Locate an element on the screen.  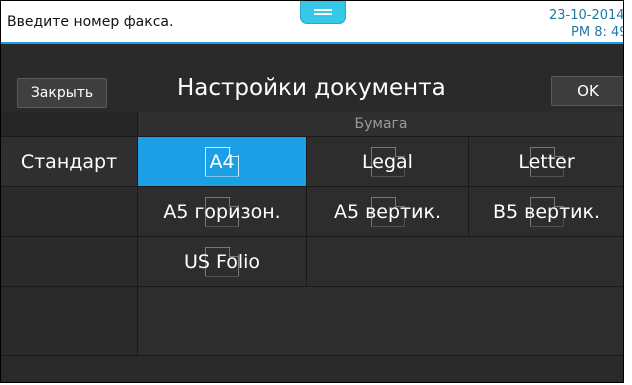
paper-label: A4 is located at coordinates (222, 161).